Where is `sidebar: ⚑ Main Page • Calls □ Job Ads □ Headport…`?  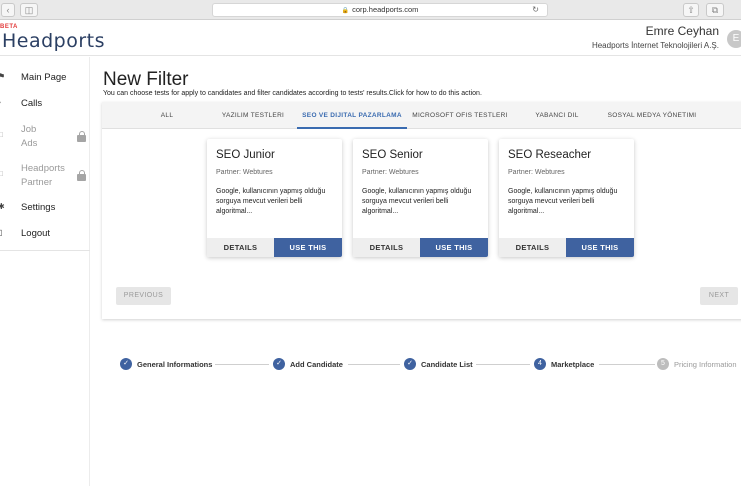 sidebar: ⚑ Main Page • Calls □ Job Ads □ Headport… is located at coordinates (45, 271).